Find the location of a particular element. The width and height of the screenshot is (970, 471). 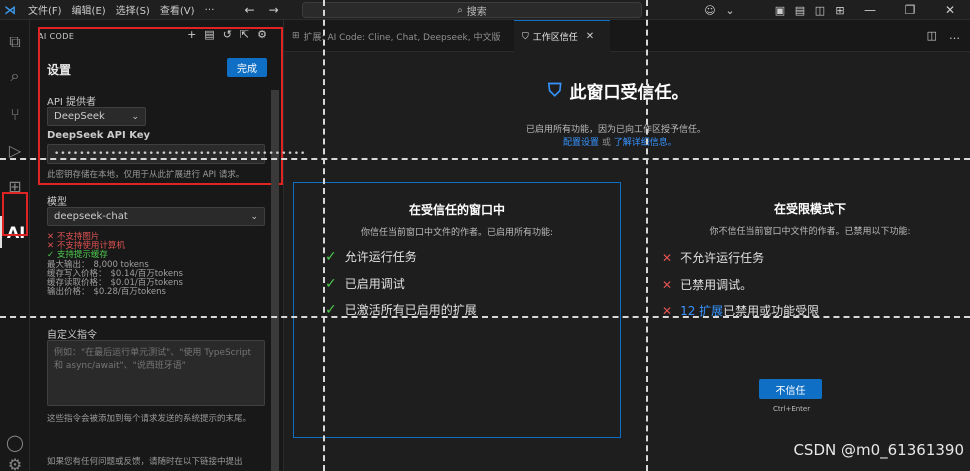

output-price-row: 输出价格： $0.28/百万tokens is located at coordinates (106, 292).